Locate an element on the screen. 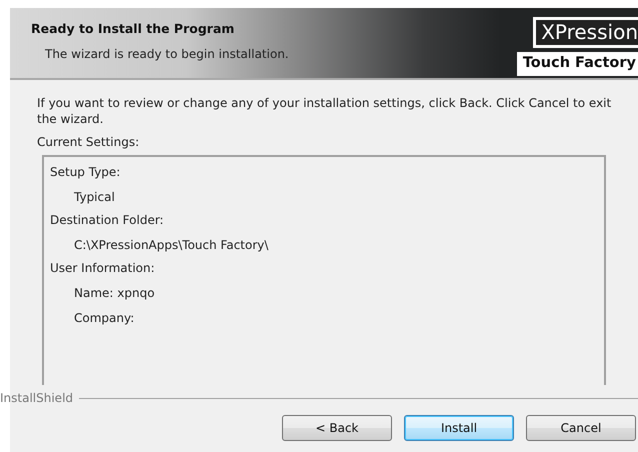 This screenshot has height=452, width=638. page-subtitle: The wizard is ready to begin installation. is located at coordinates (167, 54).